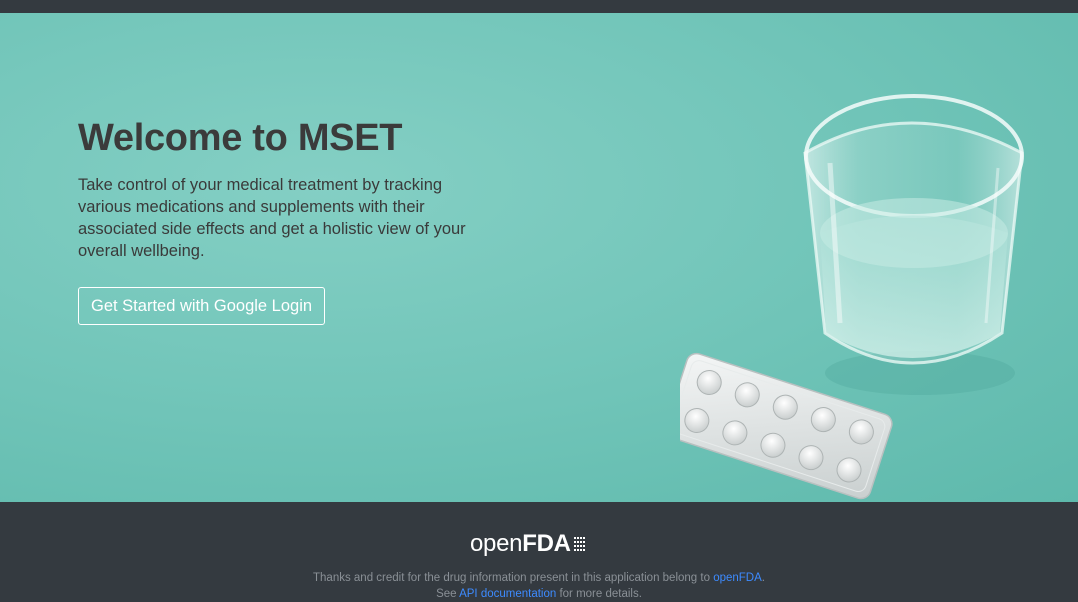 This screenshot has height=602, width=1078. Describe the element at coordinates (507, 594) in the screenshot. I see `api-documentation-link: API documentation` at that location.